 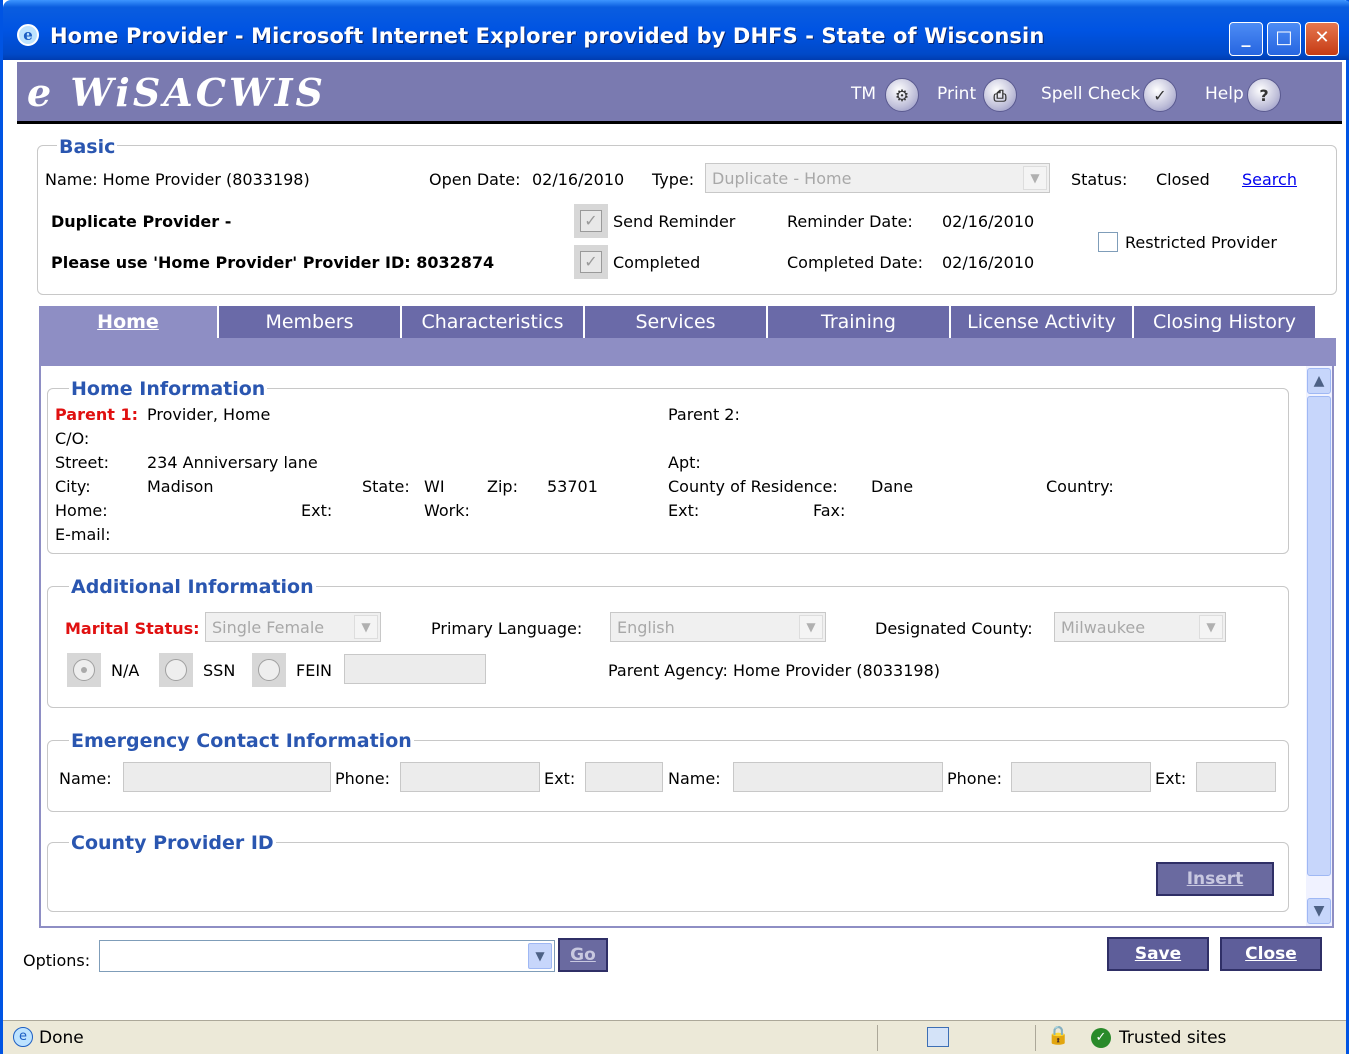 I want to click on open-date-value: 02/16/2010, so click(x=578, y=179).